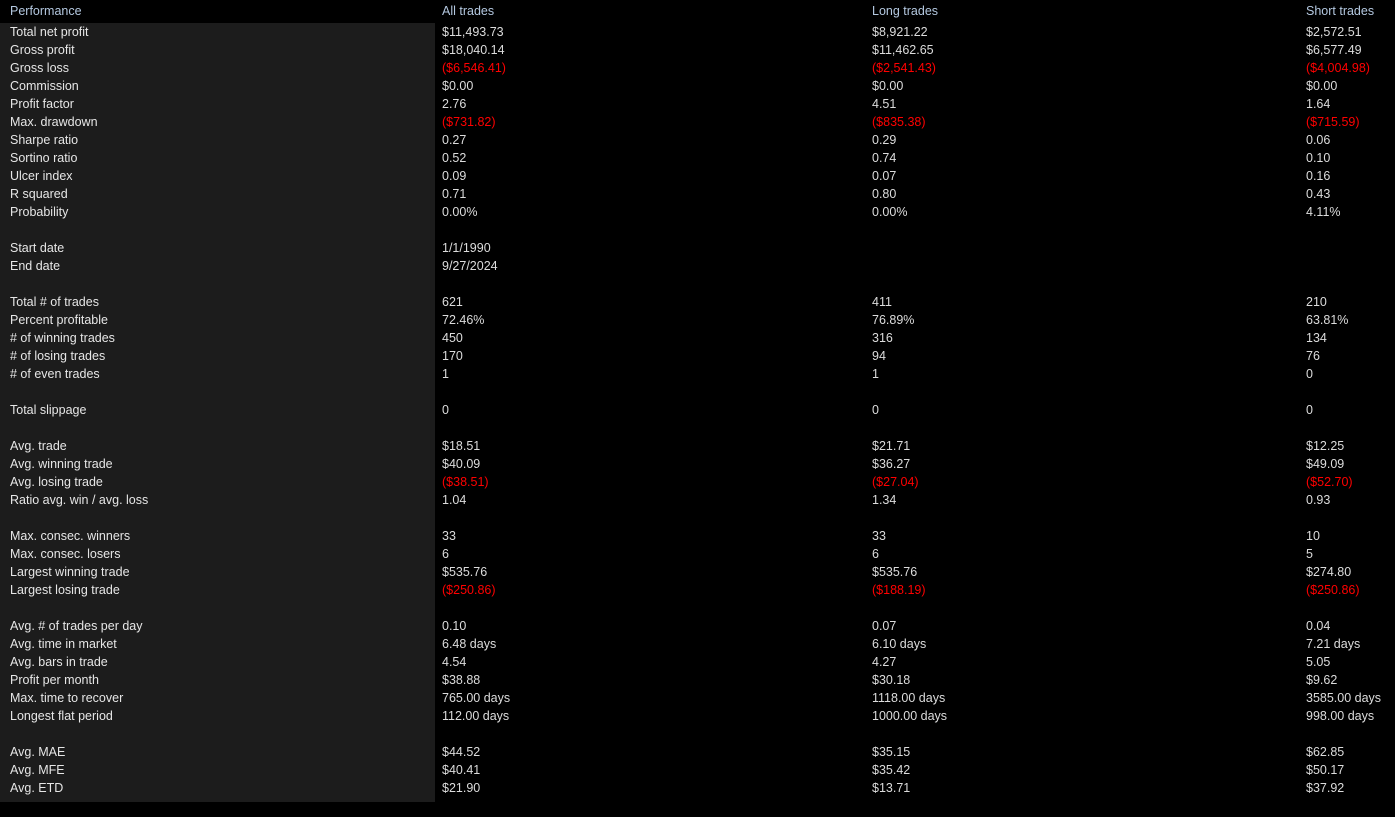 The height and width of the screenshot is (817, 1395). Describe the element at coordinates (1318, 500) in the screenshot. I see `cell-short-trades: 0.93` at that location.